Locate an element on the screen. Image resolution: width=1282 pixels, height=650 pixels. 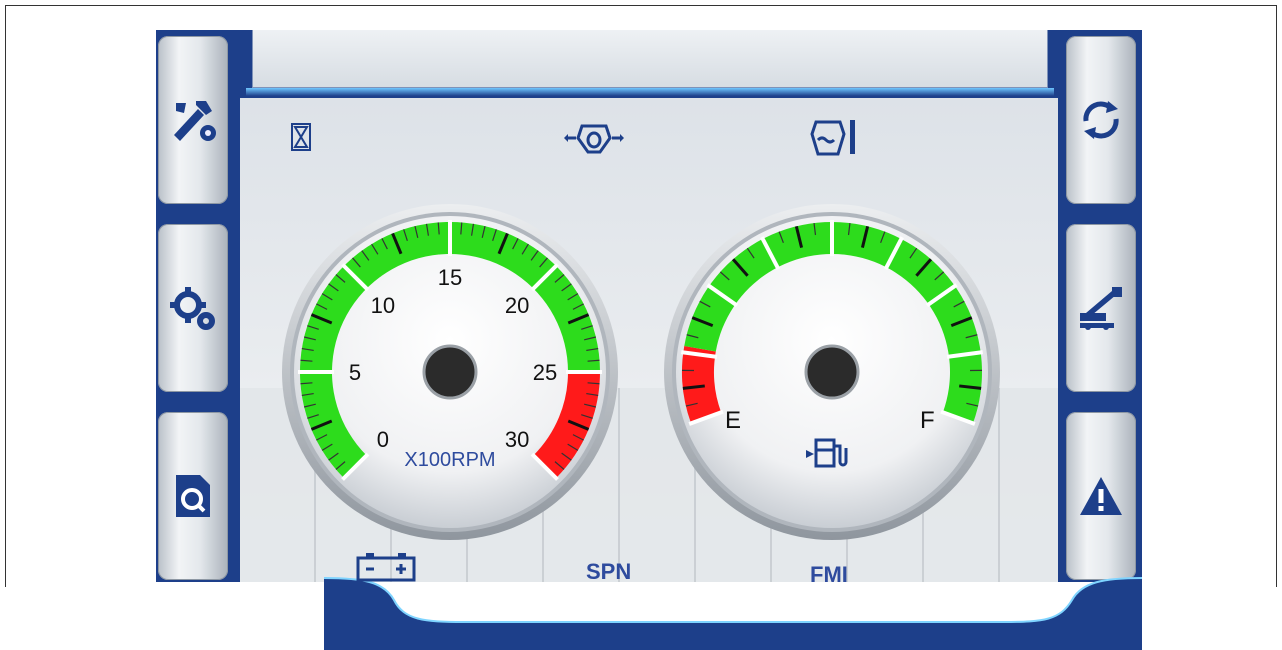
tachometer-tick-label: 20 is located at coordinates (517, 305).